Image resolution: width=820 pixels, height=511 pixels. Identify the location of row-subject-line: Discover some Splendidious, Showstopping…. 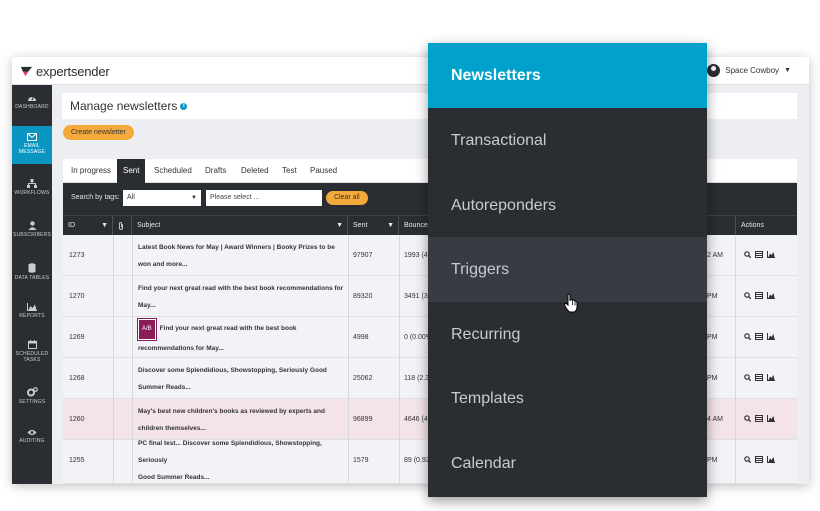
(232, 370).